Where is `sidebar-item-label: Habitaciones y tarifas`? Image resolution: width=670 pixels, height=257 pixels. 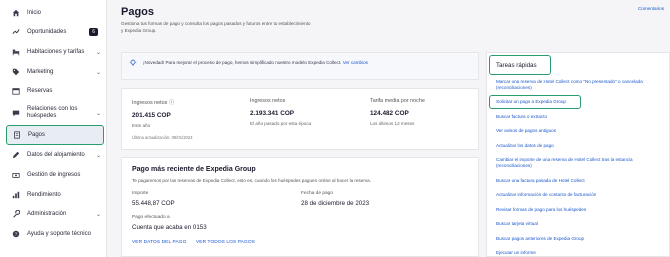
sidebar-item-label: Habitaciones y tarifas is located at coordinates (56, 52).